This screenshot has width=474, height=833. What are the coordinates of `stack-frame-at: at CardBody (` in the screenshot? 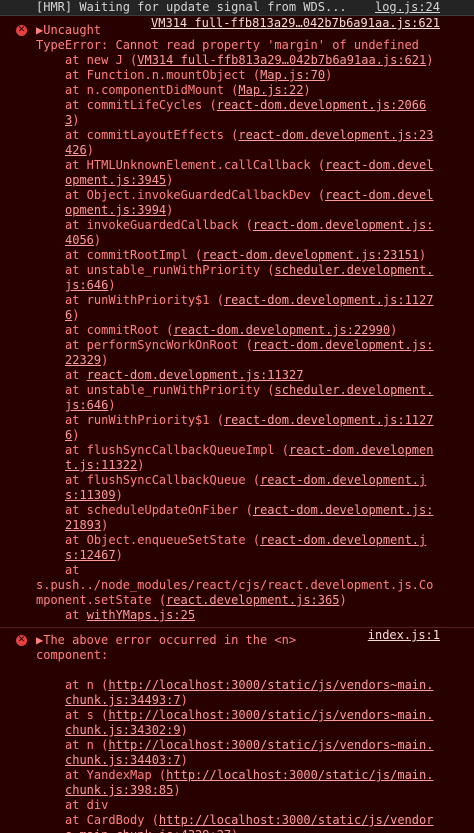 It's located at (112, 820).